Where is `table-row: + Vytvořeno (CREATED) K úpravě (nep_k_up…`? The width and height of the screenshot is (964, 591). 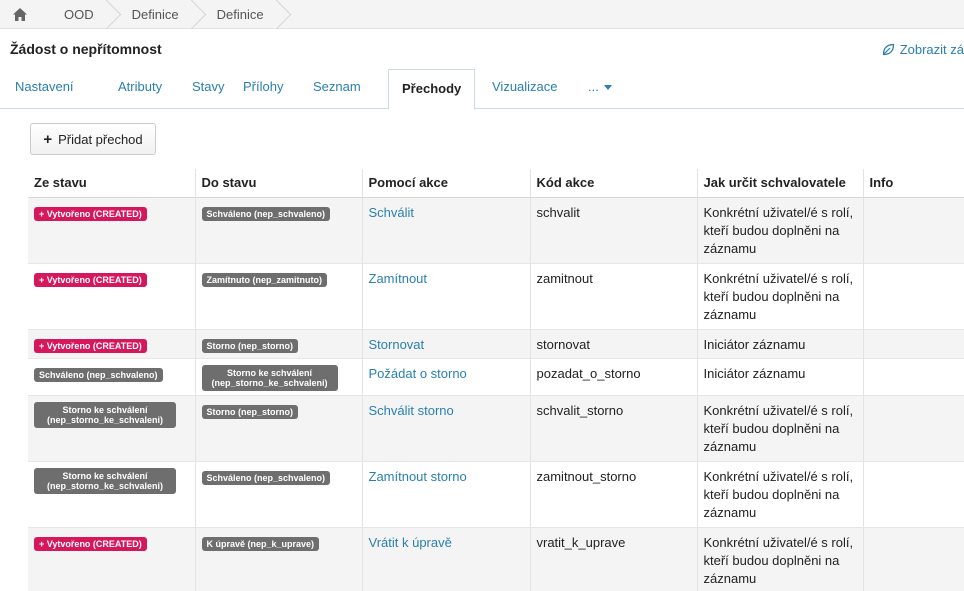
table-row: + Vytvořeno (CREATED) K úpravě (nep_k_up… is located at coordinates (496, 559).